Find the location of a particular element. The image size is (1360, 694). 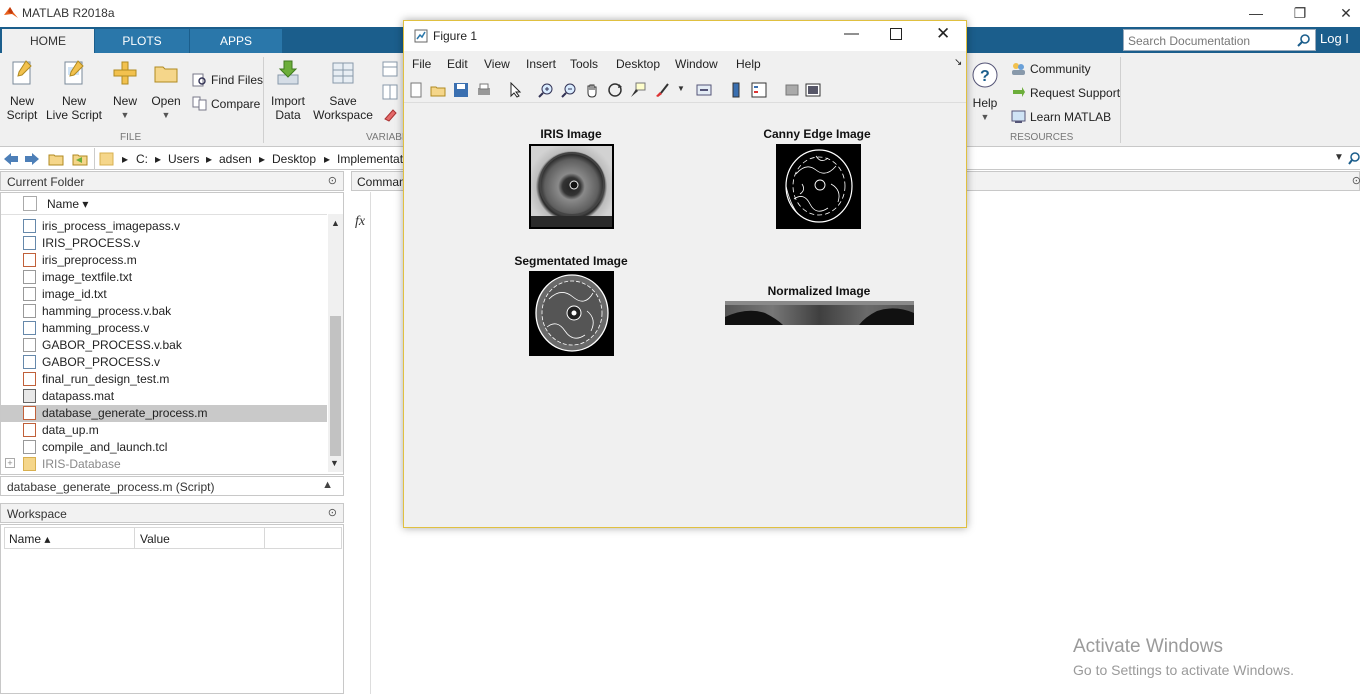

open-variable-icon is located at coordinates (390, 92).